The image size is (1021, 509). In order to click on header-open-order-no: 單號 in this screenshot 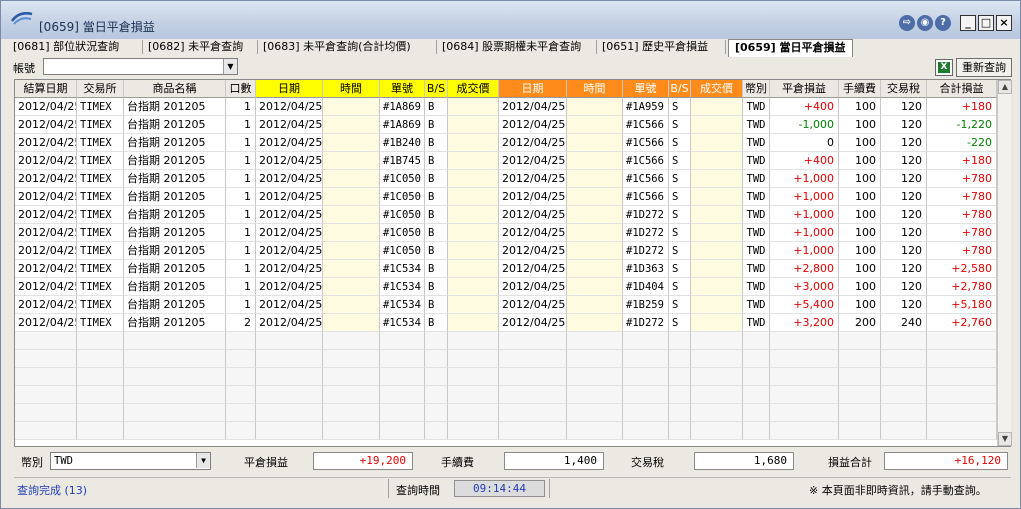, I will do `click(402, 89)`.